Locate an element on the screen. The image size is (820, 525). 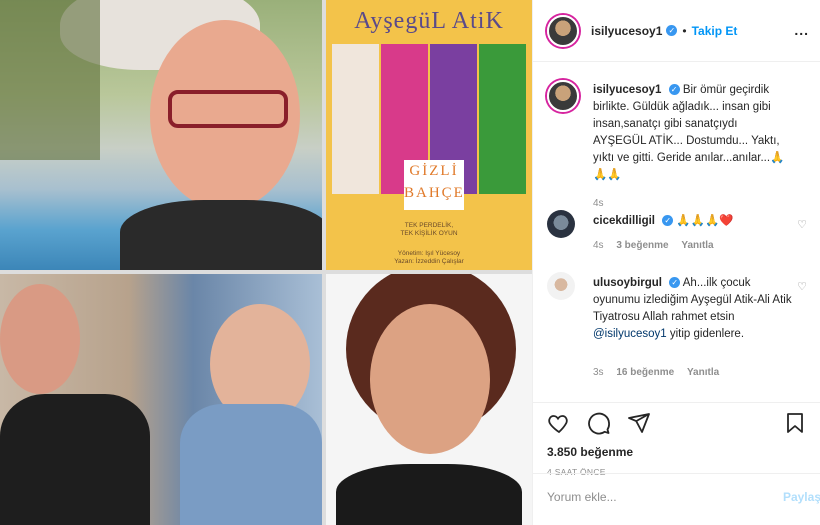
action-icons is located at coordinates (599, 423).